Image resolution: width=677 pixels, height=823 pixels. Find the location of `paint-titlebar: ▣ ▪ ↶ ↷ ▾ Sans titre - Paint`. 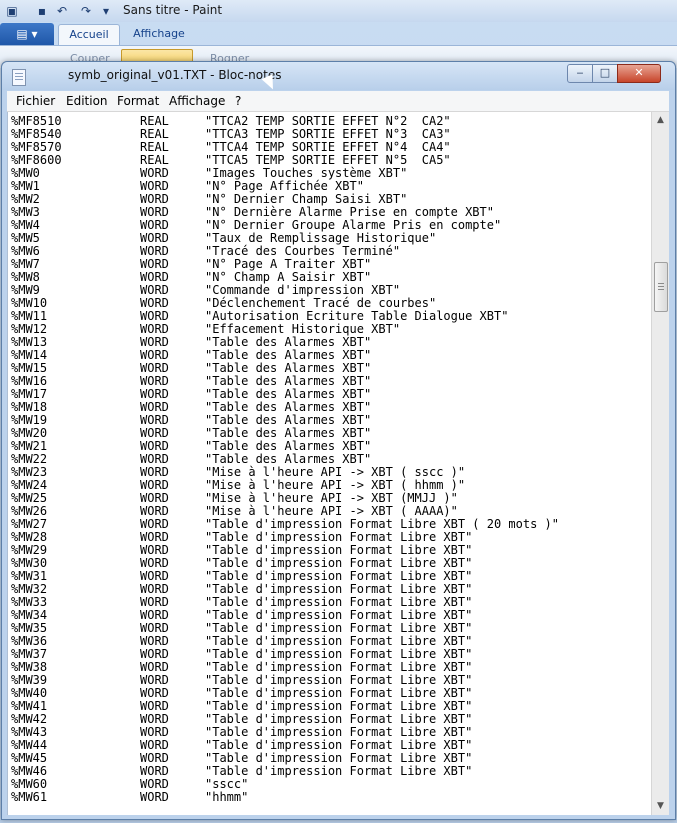

paint-titlebar: ▣ ▪ ↶ ↷ ▾ Sans titre - Paint is located at coordinates (338, 11).